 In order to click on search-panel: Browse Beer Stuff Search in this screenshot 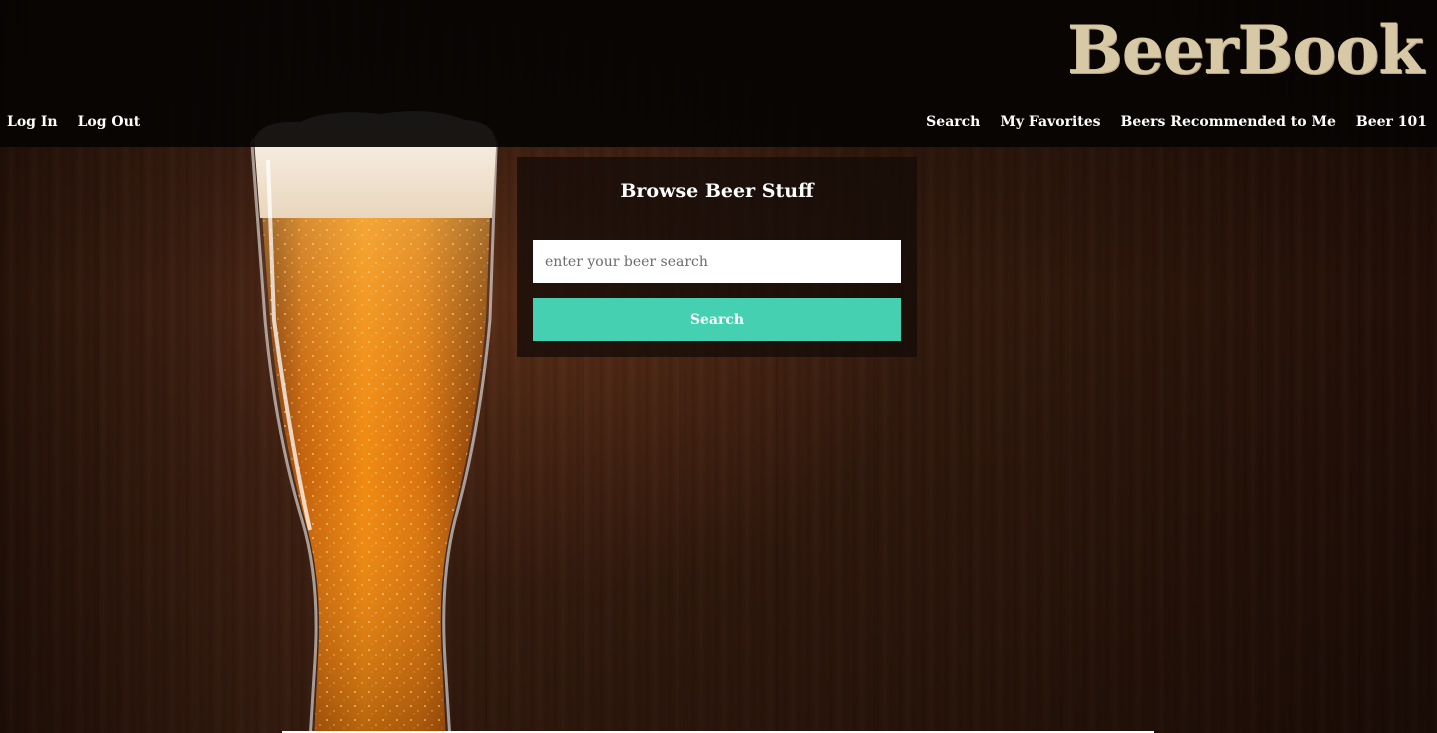, I will do `click(717, 257)`.